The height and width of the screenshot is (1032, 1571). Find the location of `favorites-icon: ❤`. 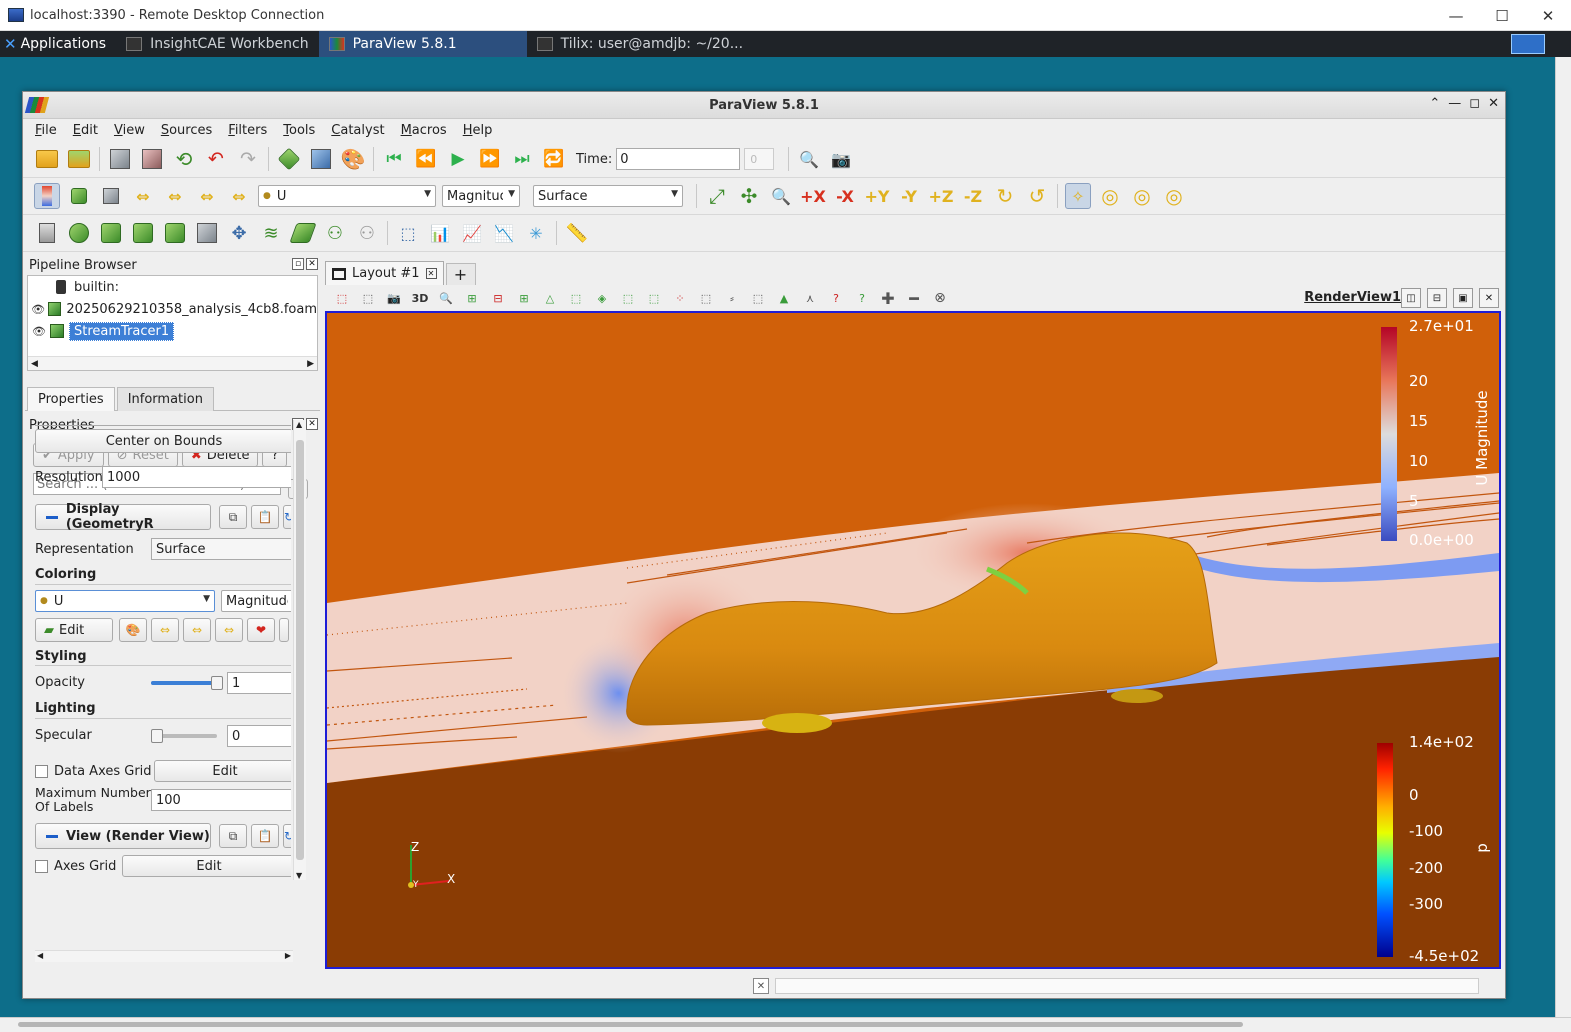

favorites-icon: ❤ is located at coordinates (261, 630).